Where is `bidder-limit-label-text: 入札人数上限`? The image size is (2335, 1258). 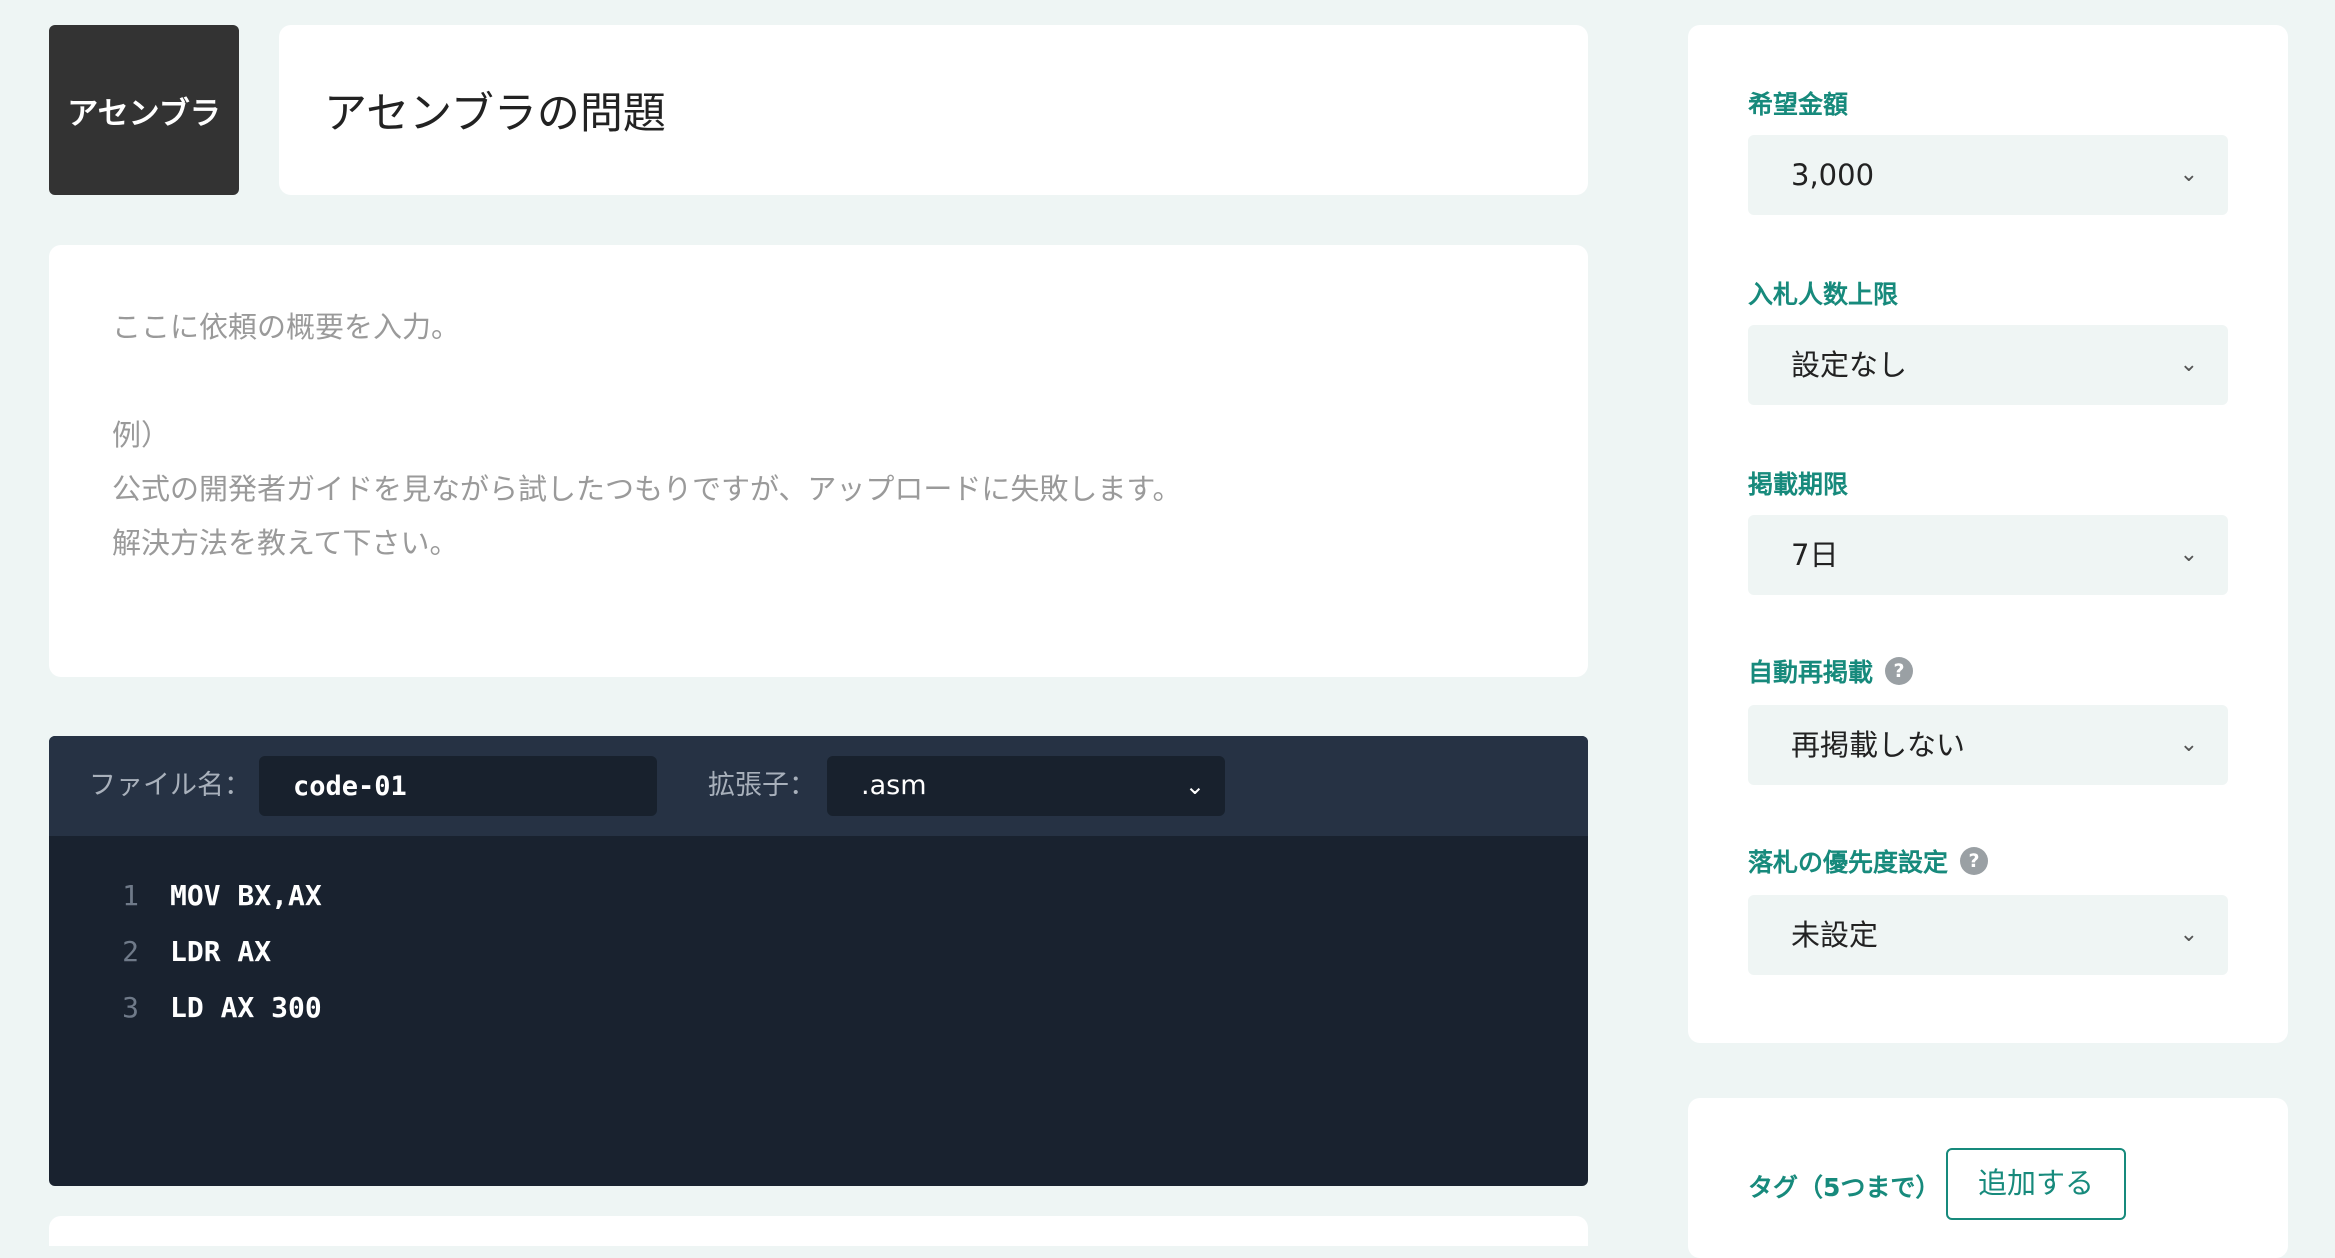 bidder-limit-label-text: 入札人数上限 is located at coordinates (1823, 294).